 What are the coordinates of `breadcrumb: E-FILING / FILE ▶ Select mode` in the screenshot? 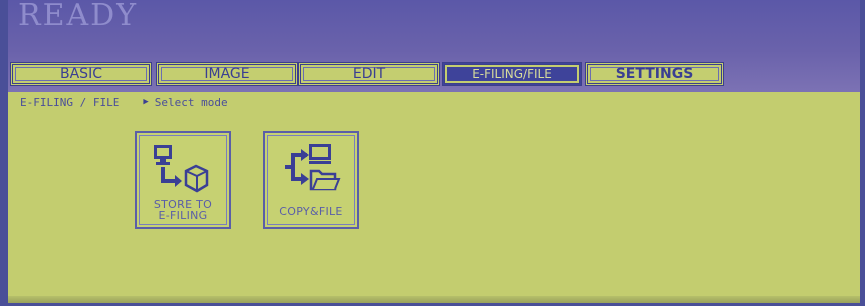 It's located at (124, 102).